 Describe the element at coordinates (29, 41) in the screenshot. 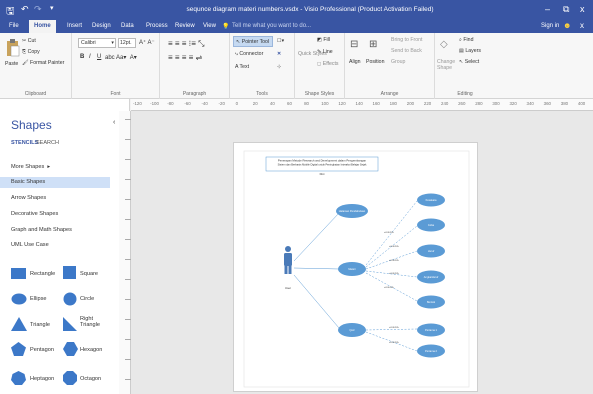

I see `cut-button: ✂ Cut` at that location.